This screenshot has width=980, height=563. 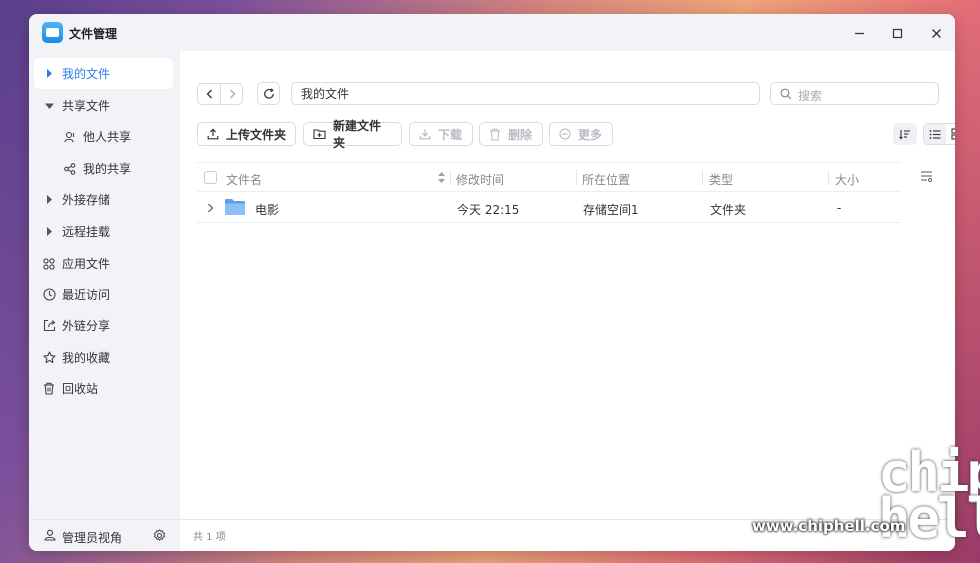 What do you see at coordinates (721, 179) in the screenshot?
I see `column-header-type: 类型` at bounding box center [721, 179].